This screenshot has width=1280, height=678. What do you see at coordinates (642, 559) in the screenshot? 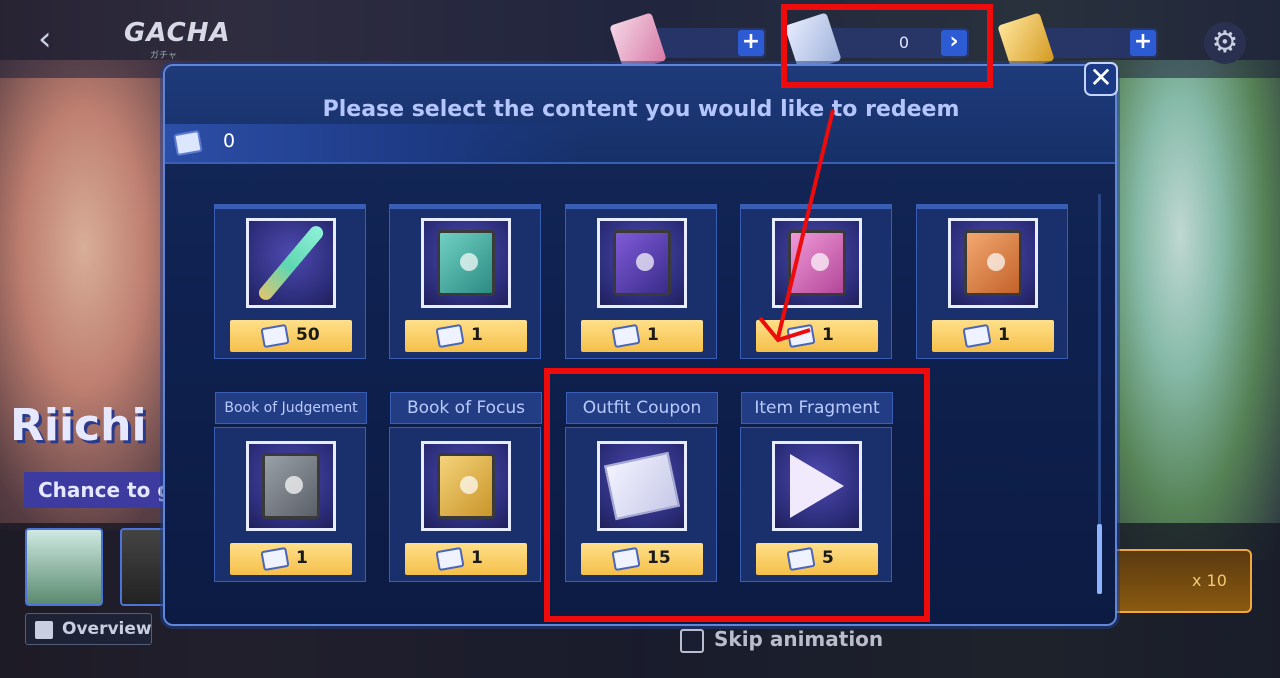
I see `item-cost: 15` at bounding box center [642, 559].